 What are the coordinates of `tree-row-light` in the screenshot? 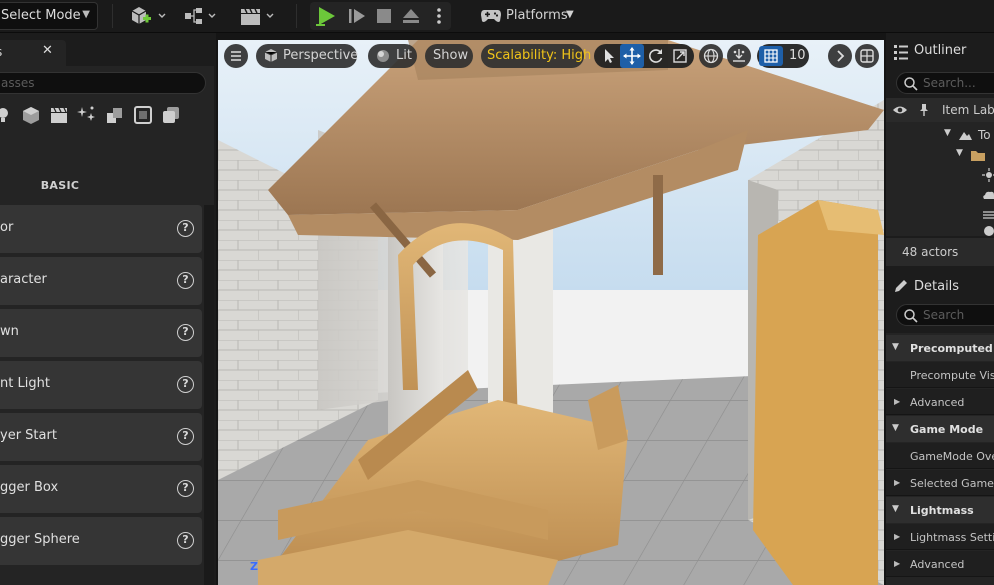 It's located at (940, 175).